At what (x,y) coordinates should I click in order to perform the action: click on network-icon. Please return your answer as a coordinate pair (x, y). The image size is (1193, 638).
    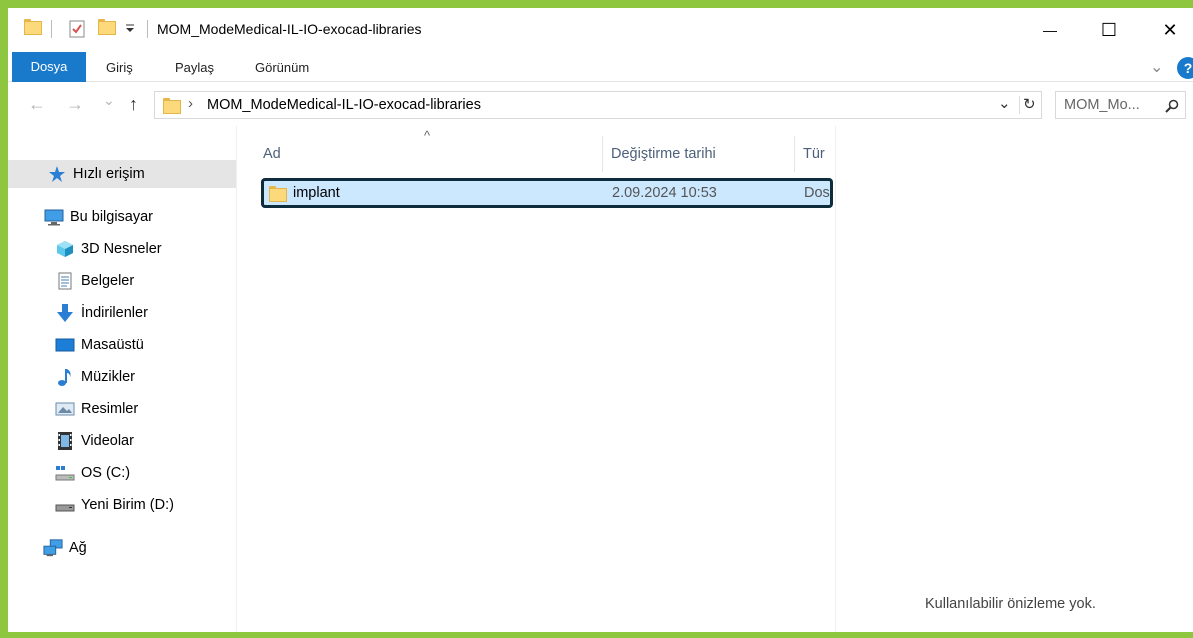
    Looking at the image, I should click on (53, 548).